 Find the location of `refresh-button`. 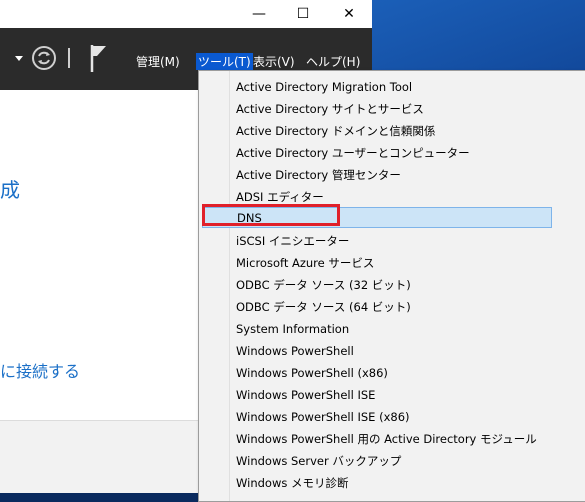

refresh-button is located at coordinates (44, 58).